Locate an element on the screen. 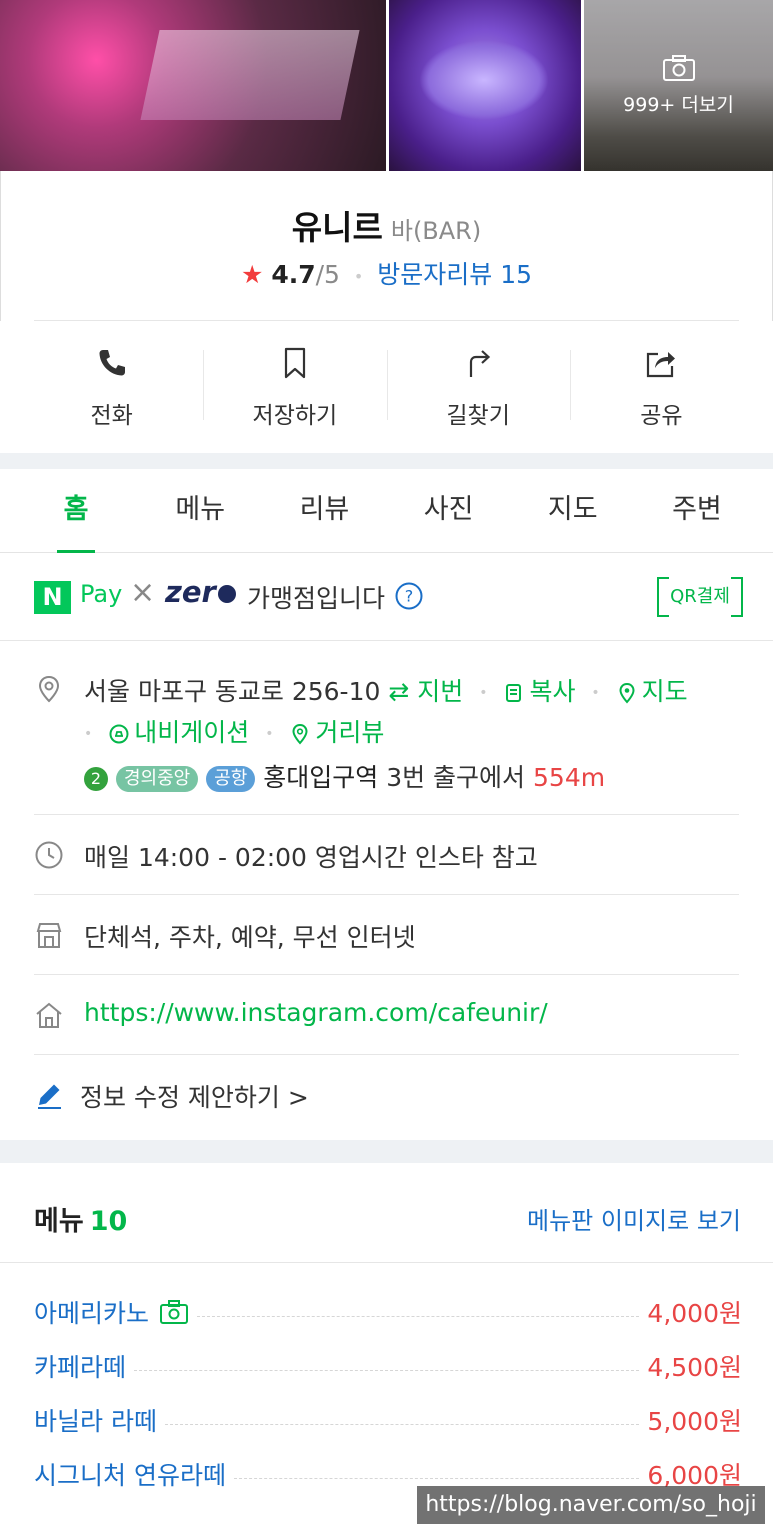 The height and width of the screenshot is (1532, 773). bookmark-icon is located at coordinates (294, 363).